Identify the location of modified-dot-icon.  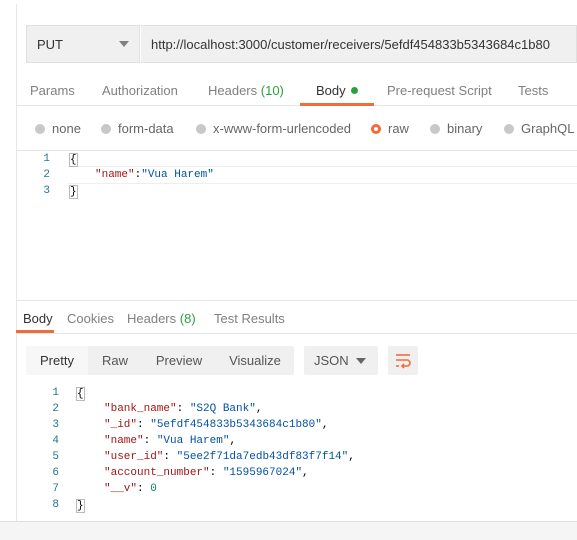
(354, 90).